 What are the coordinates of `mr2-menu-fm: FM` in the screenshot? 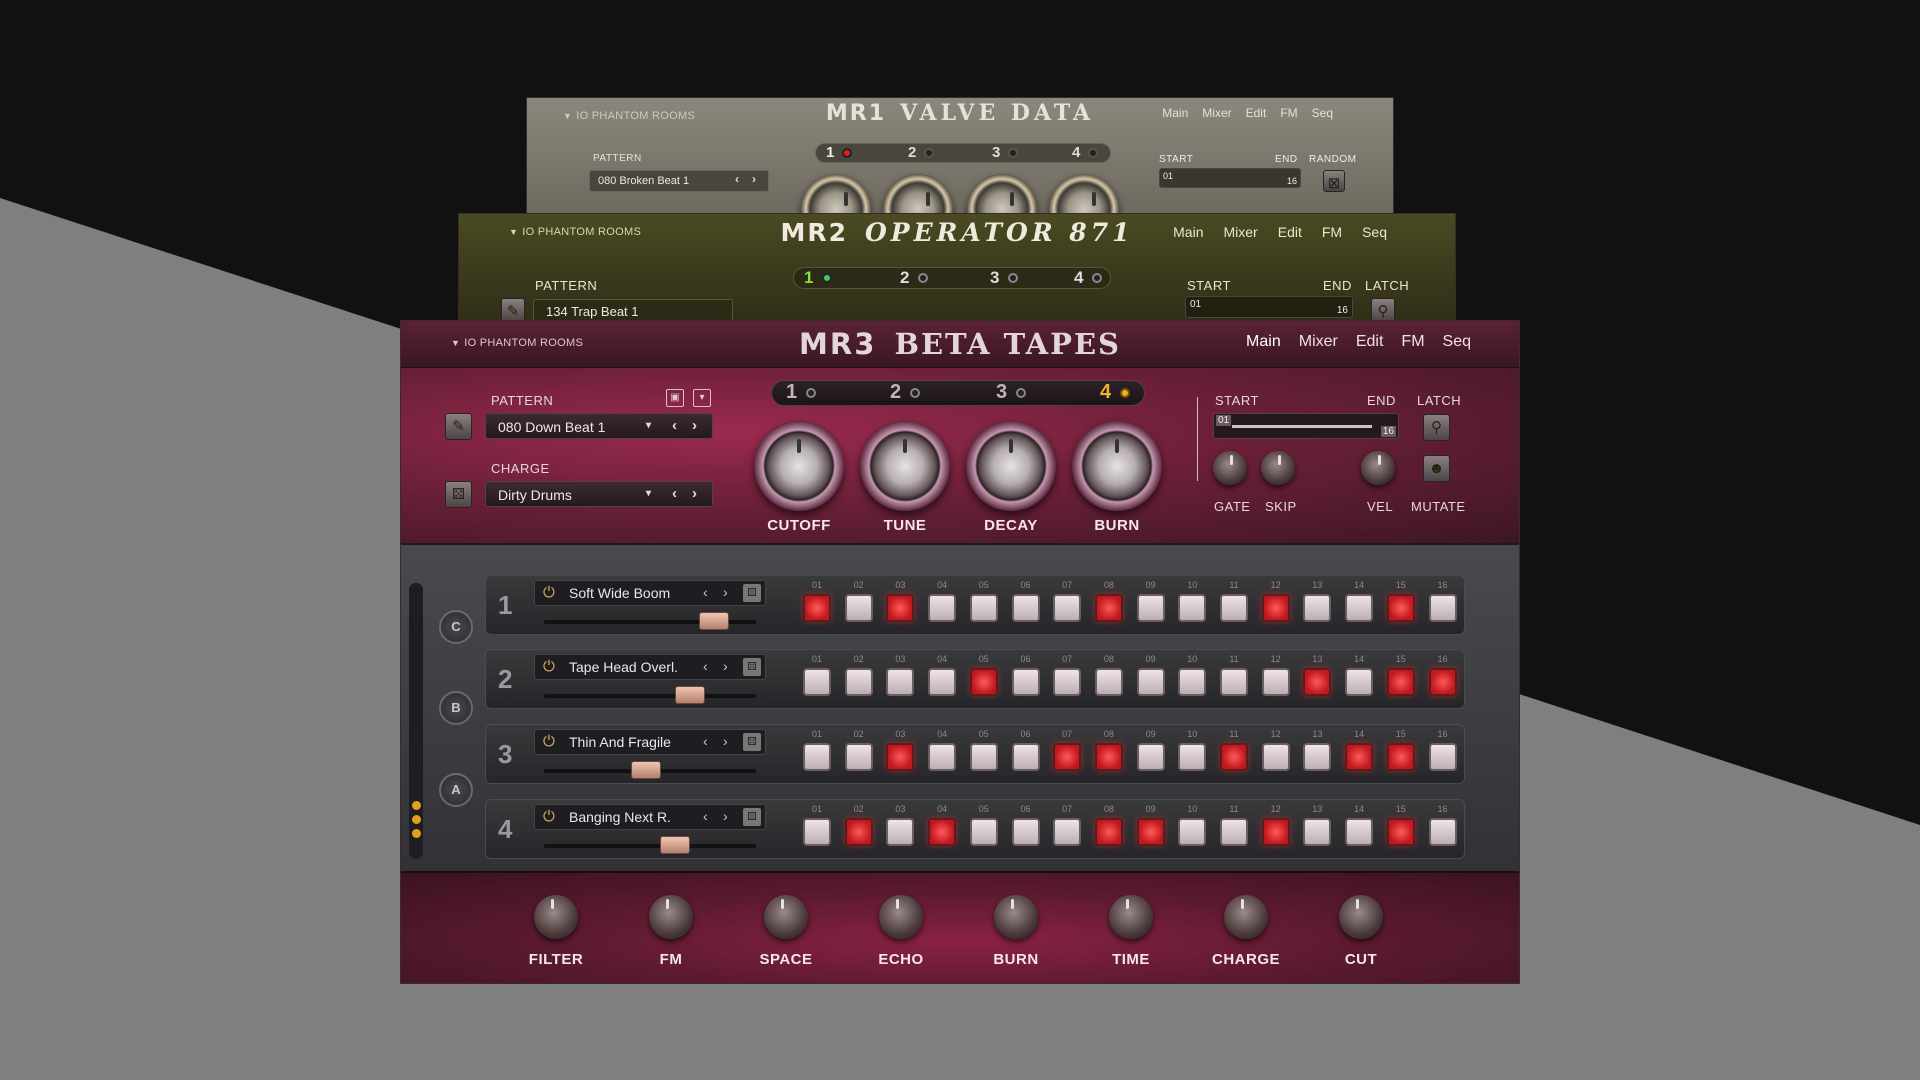 It's located at (1332, 232).